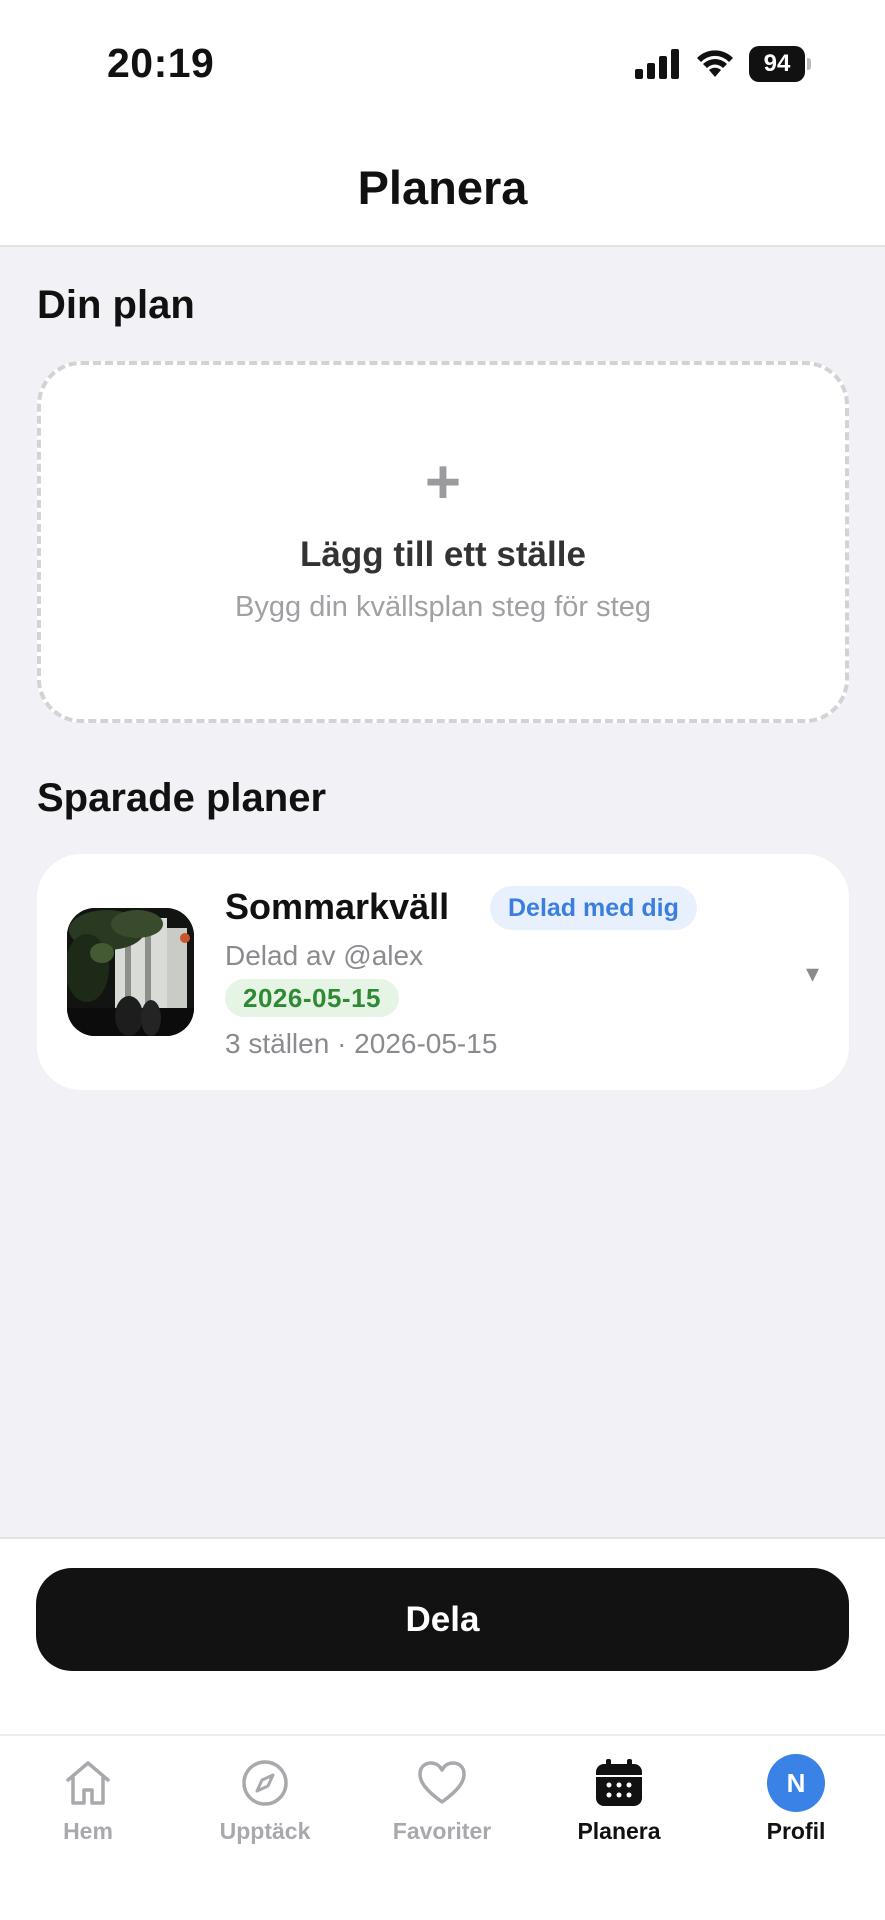  Describe the element at coordinates (265, 1831) in the screenshot. I see `tab-label-upptack: Upptäck` at that location.